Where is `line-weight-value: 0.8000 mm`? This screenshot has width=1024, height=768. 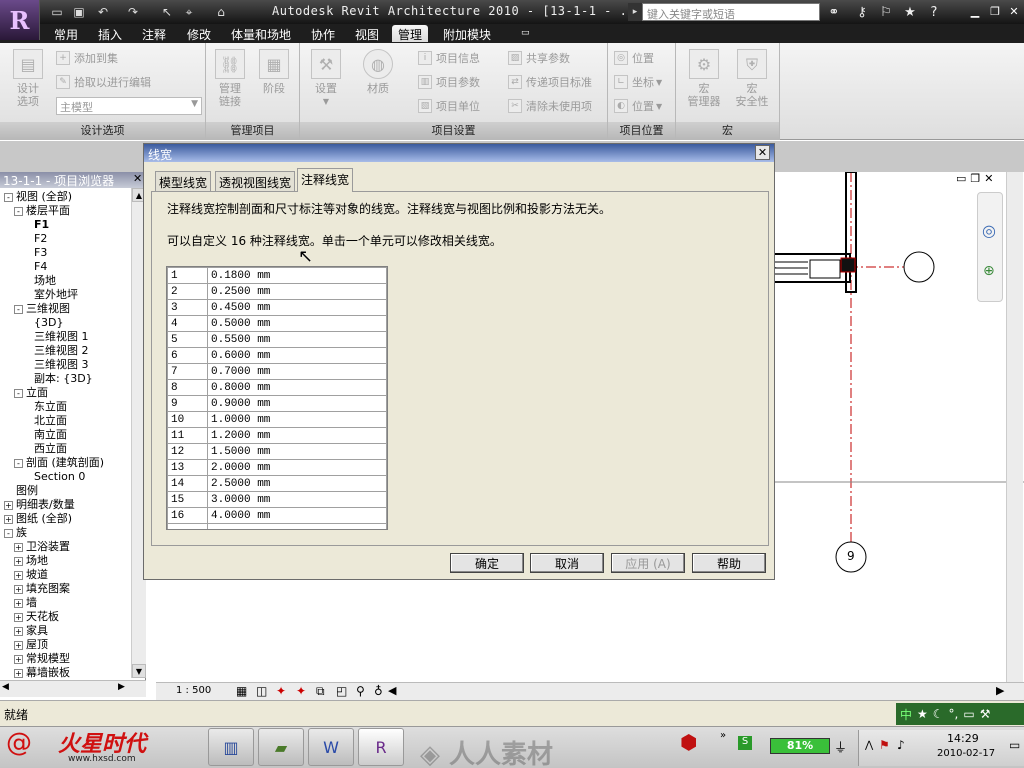 line-weight-value: 0.8000 mm is located at coordinates (297, 387).